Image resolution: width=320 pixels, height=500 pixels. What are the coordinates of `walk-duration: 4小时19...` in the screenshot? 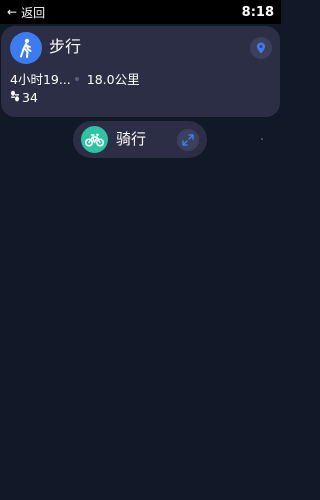 It's located at (40, 79).